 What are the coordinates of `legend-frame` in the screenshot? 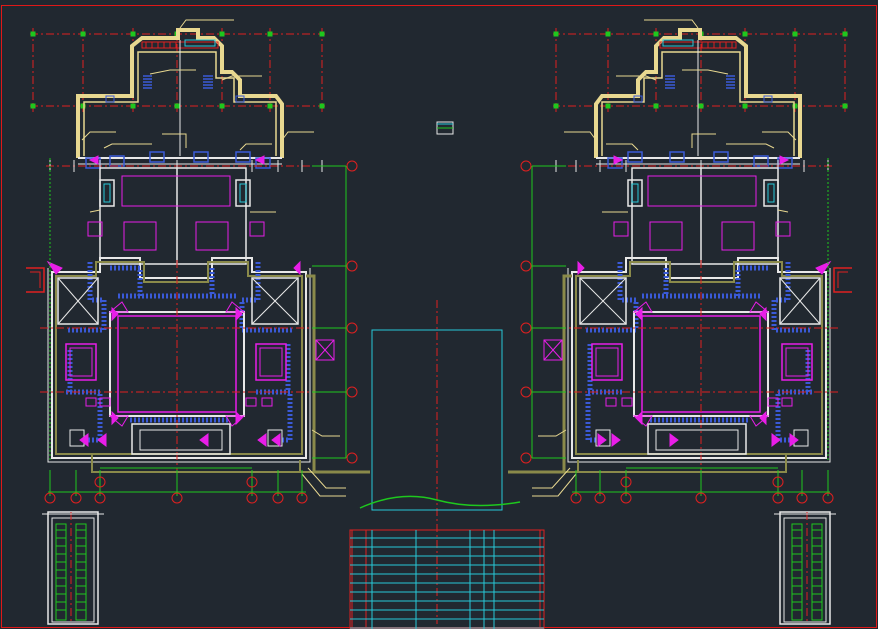 It's located at (447, 579).